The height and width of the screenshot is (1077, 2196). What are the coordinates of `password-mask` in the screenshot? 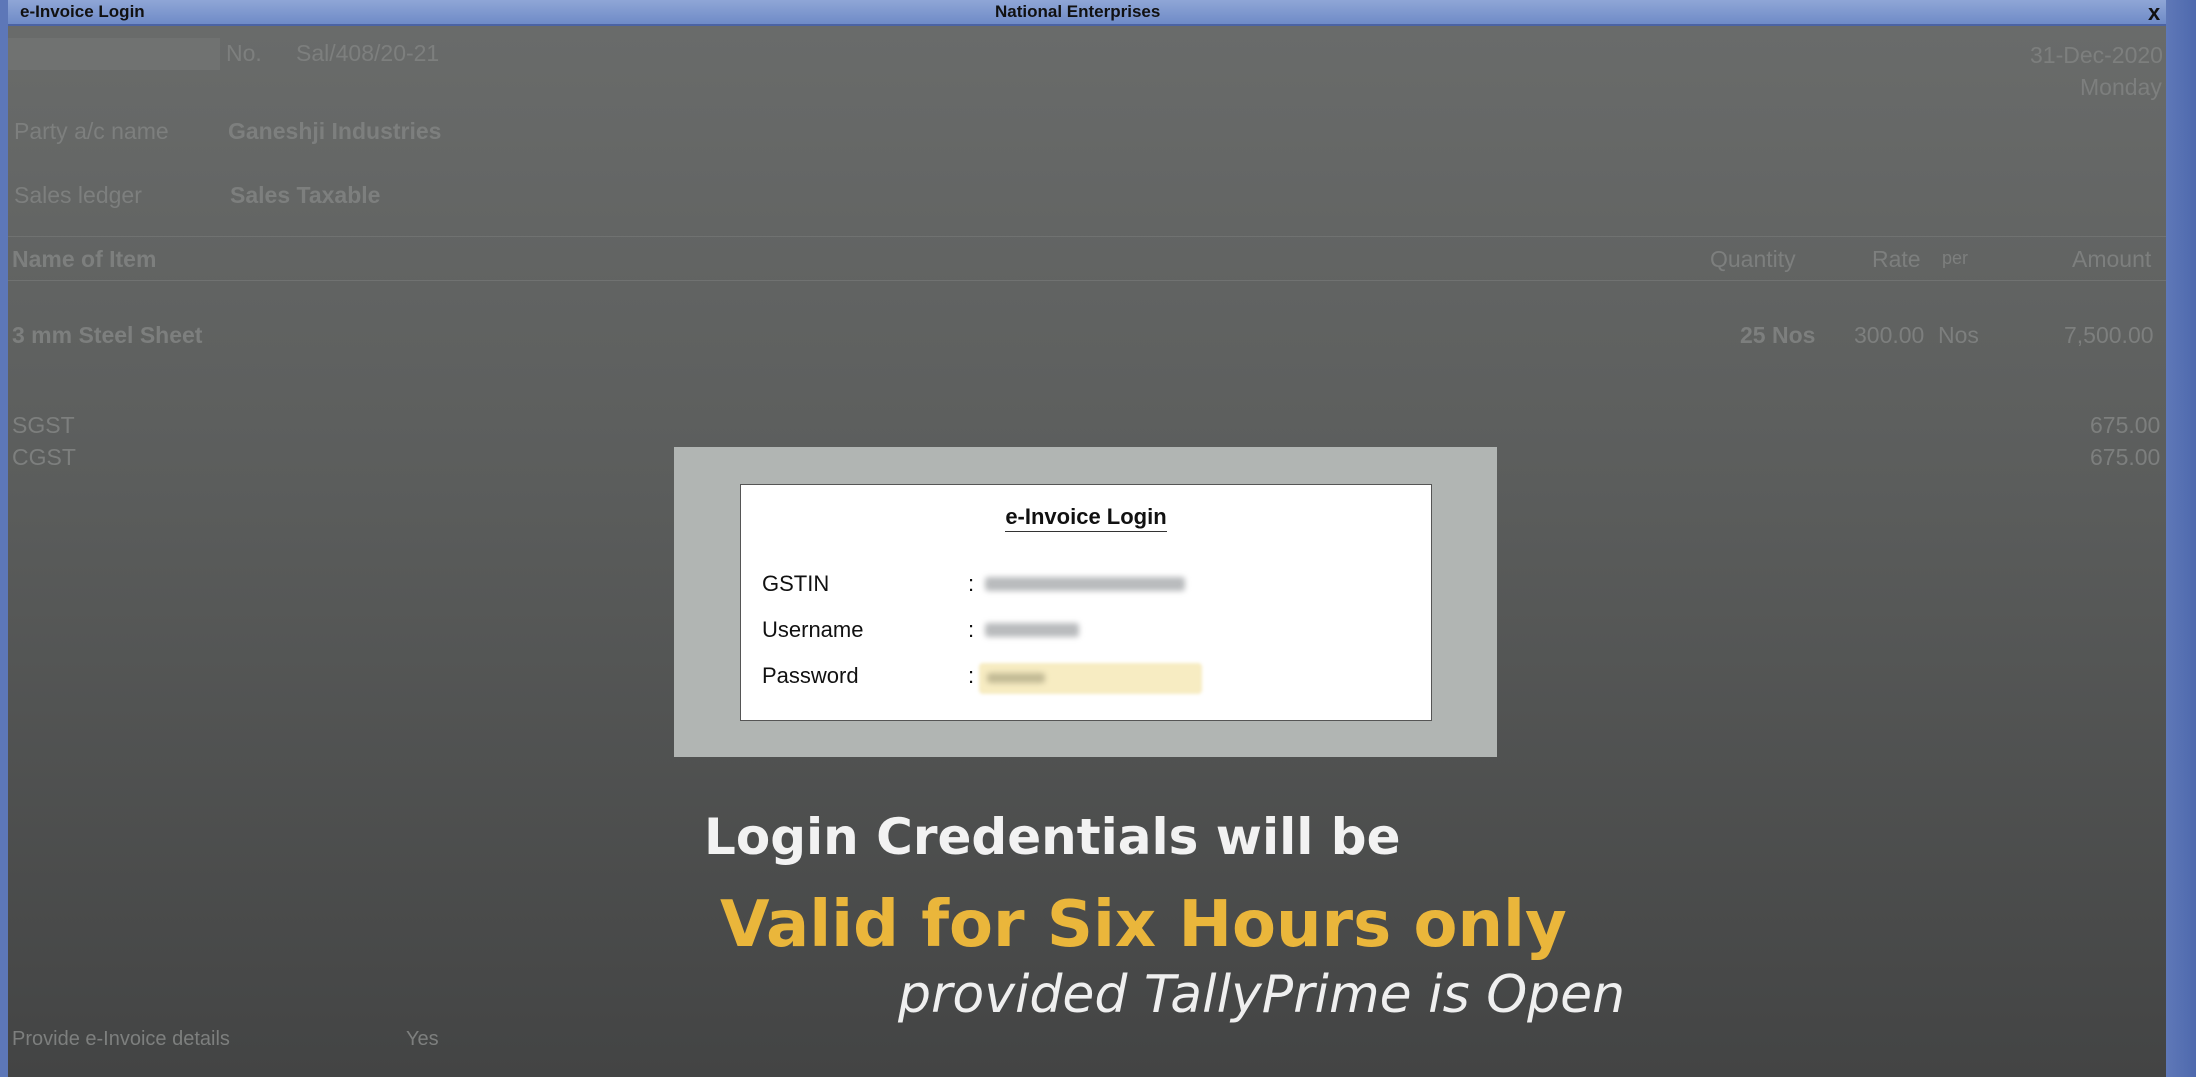 It's located at (1016, 678).